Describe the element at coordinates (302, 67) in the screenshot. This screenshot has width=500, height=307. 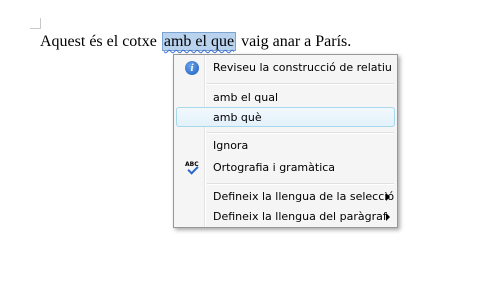
I see `menu-item-label: Reviseu la construcció de relatiu` at that location.